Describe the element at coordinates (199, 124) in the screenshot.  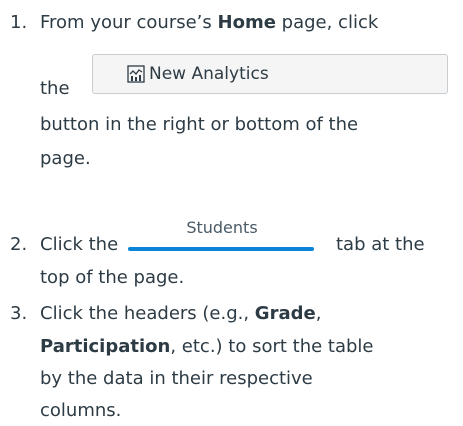
I see `step-1-line-3: button in the right or bottom of the` at that location.